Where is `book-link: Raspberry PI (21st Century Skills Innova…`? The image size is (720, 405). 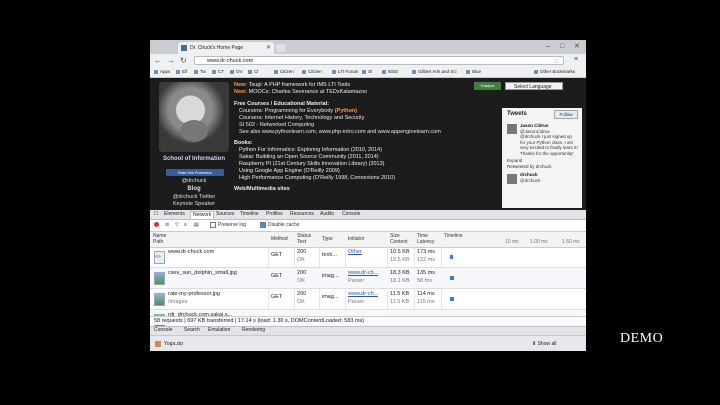
book-link: Raspberry PI (21st Century Skills Innova… is located at coordinates (312, 164).